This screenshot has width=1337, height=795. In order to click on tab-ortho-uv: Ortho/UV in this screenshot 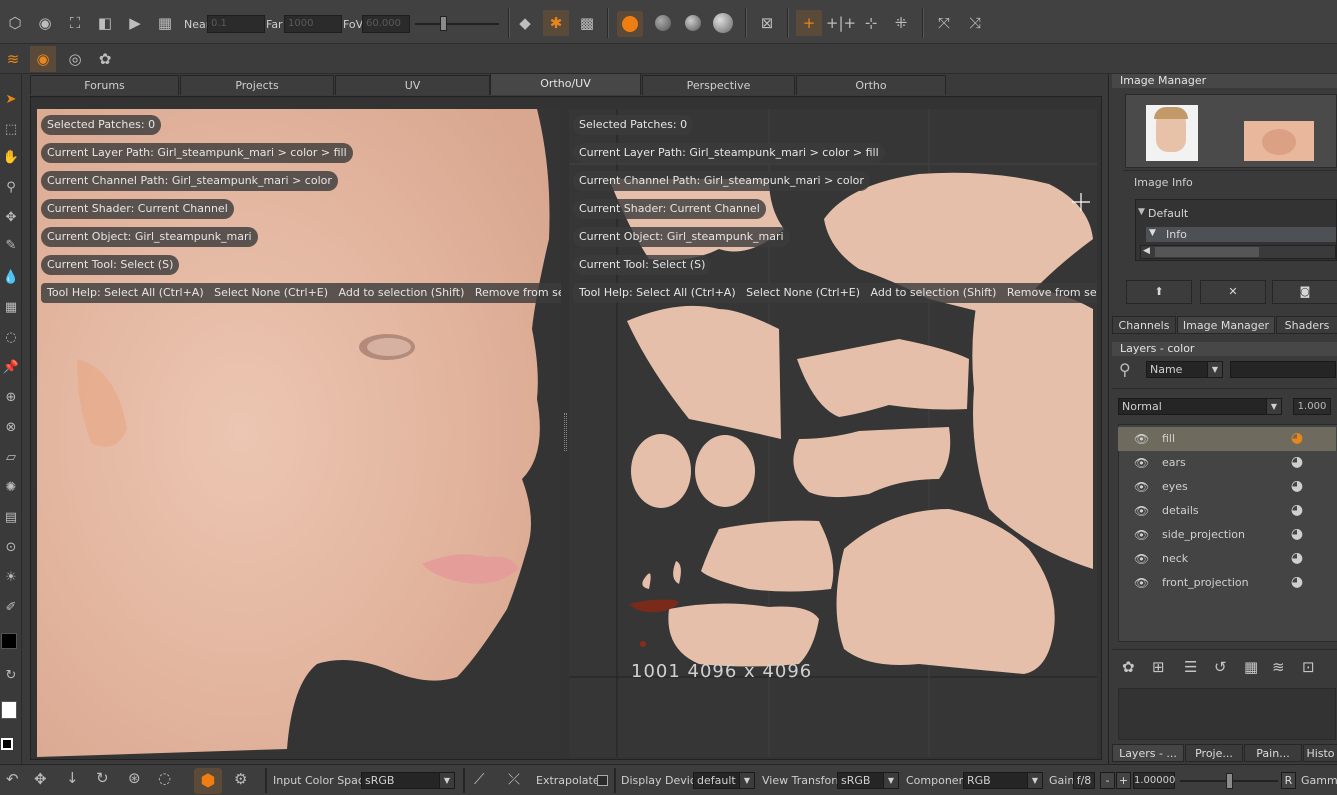, I will do `click(565, 84)`.